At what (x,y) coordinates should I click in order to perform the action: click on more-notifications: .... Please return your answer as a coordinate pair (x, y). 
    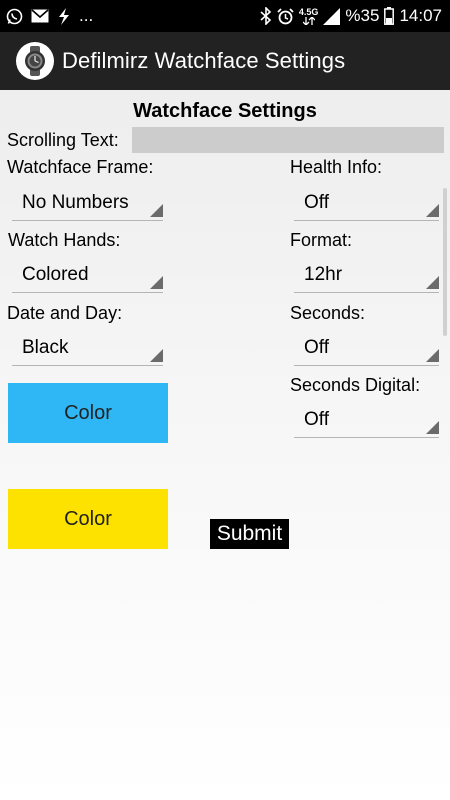
    Looking at the image, I should click on (86, 15).